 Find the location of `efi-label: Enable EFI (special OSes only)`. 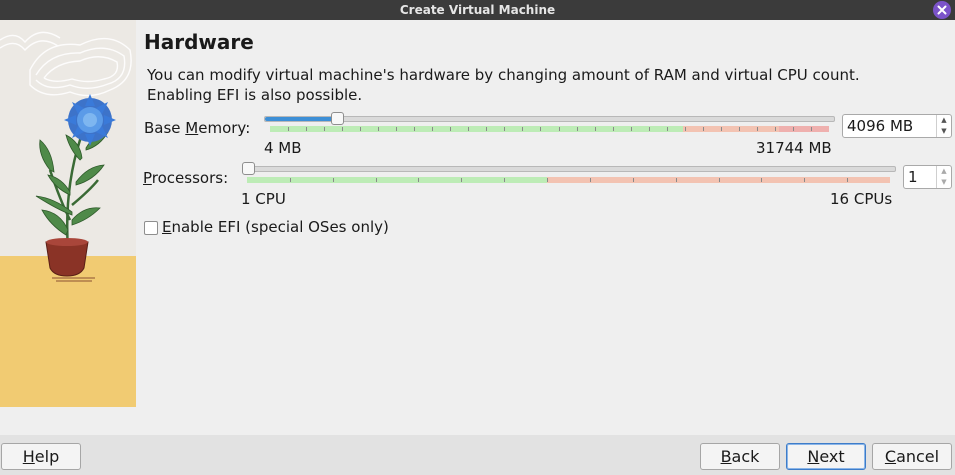

efi-label: Enable EFI (special OSes only) is located at coordinates (275, 227).